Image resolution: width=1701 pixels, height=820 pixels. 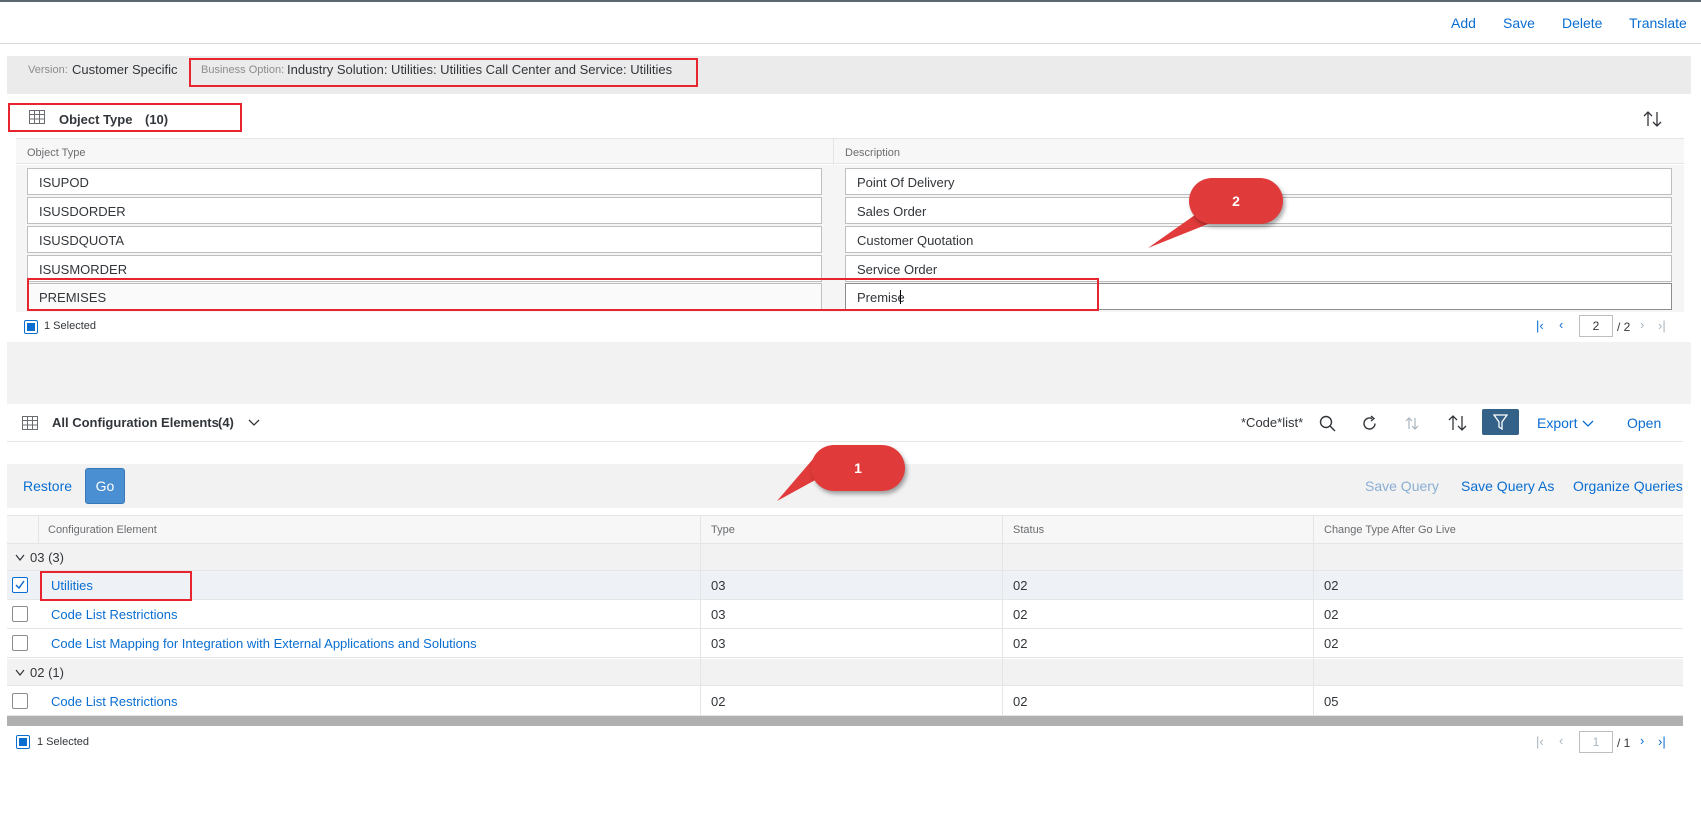 I want to click on col-status: Status, so click(x=1029, y=530).